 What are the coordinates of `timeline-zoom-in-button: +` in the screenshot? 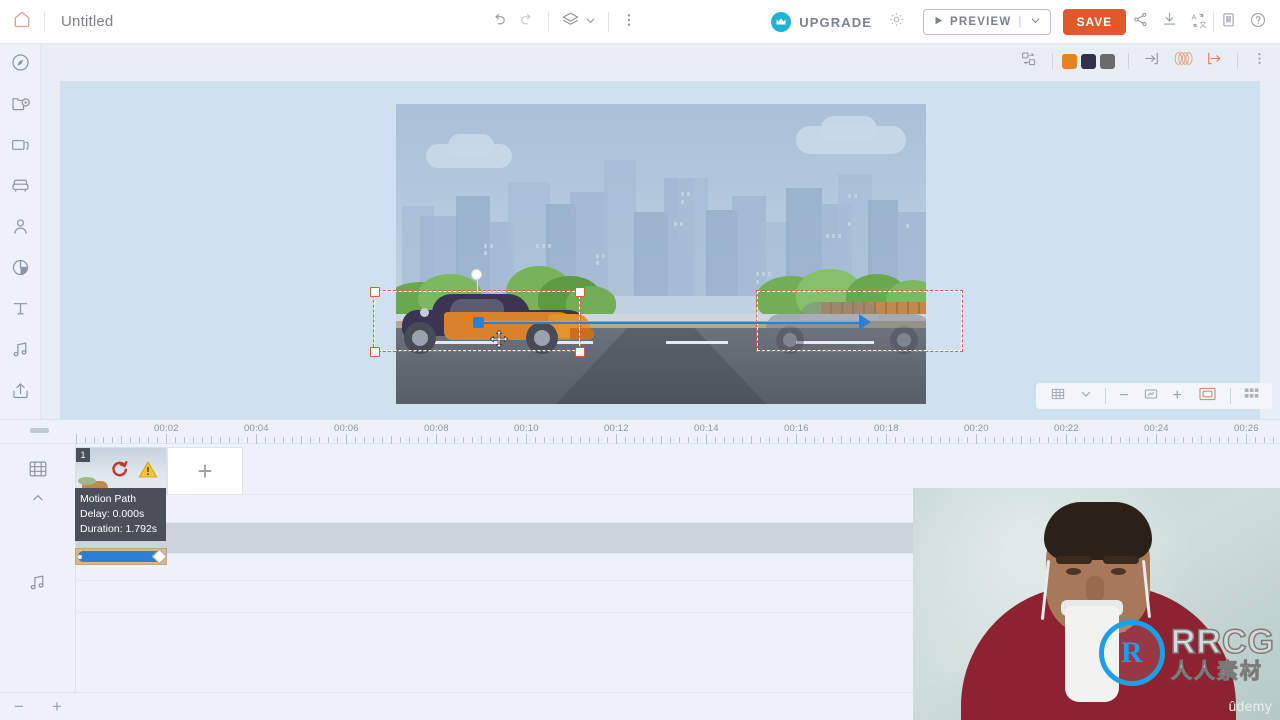 It's located at (57, 706).